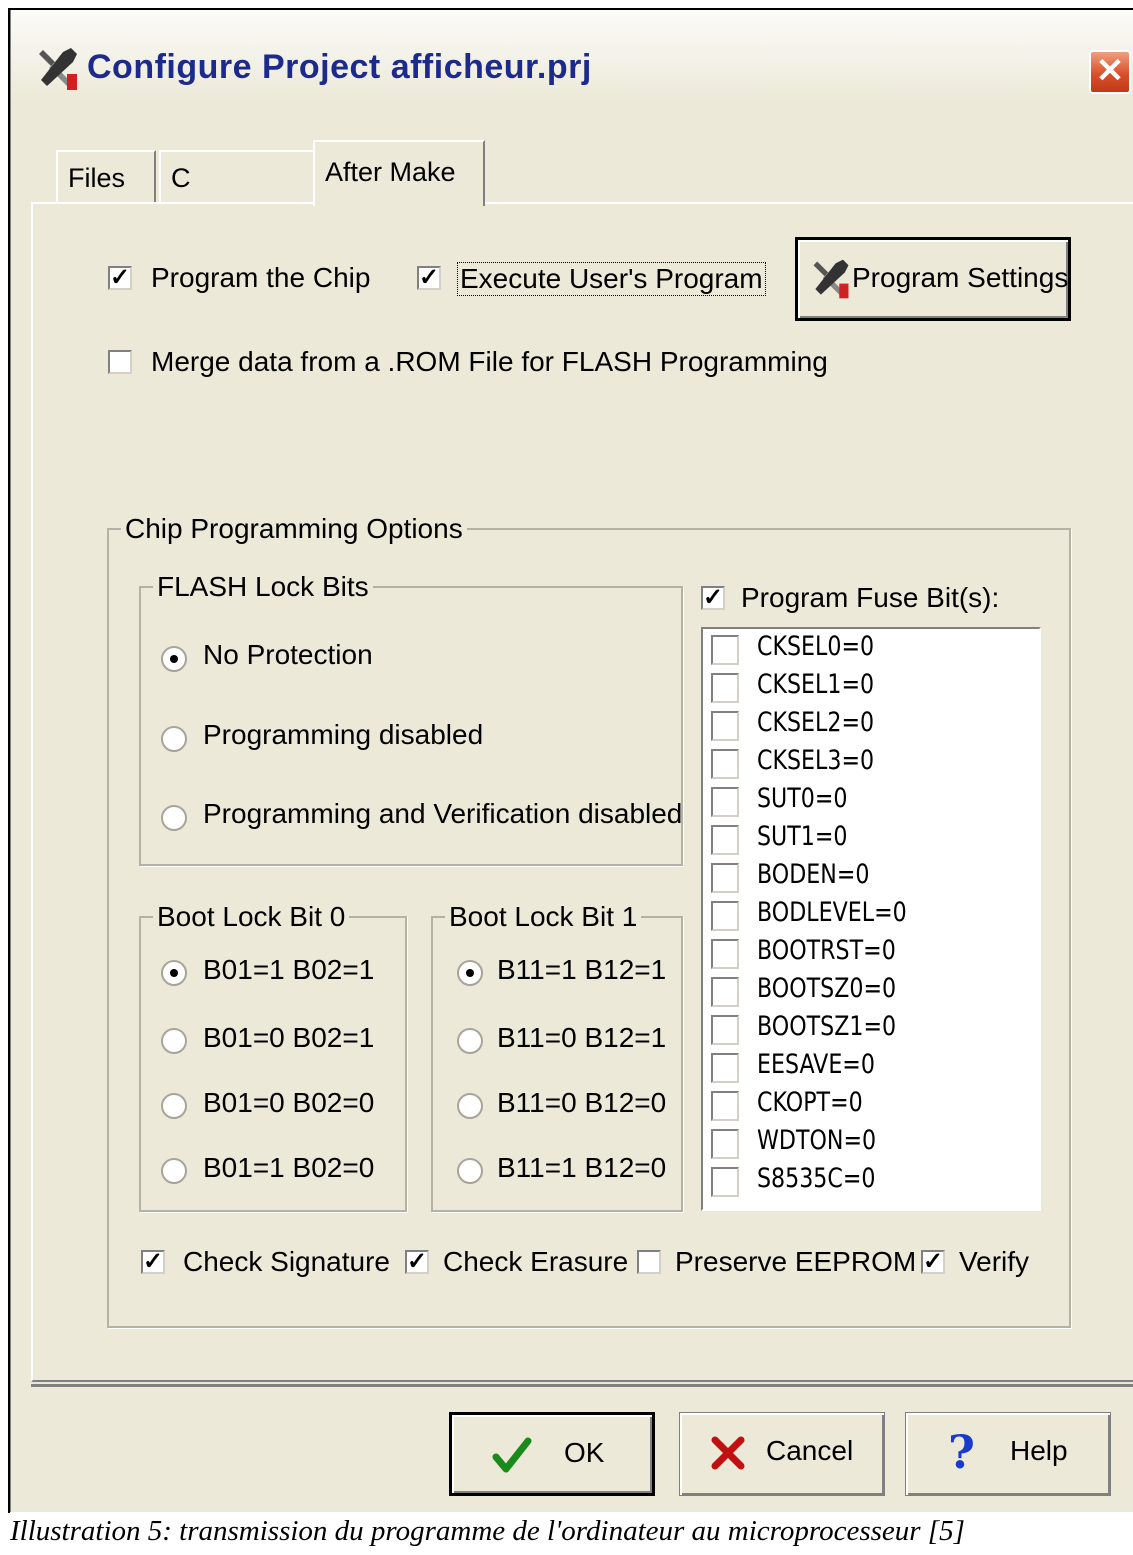 Image resolution: width=1133 pixels, height=1555 pixels. What do you see at coordinates (289, 1167) in the screenshot?
I see `b01-1-b02-0-label: B01=1 B02=0` at bounding box center [289, 1167].